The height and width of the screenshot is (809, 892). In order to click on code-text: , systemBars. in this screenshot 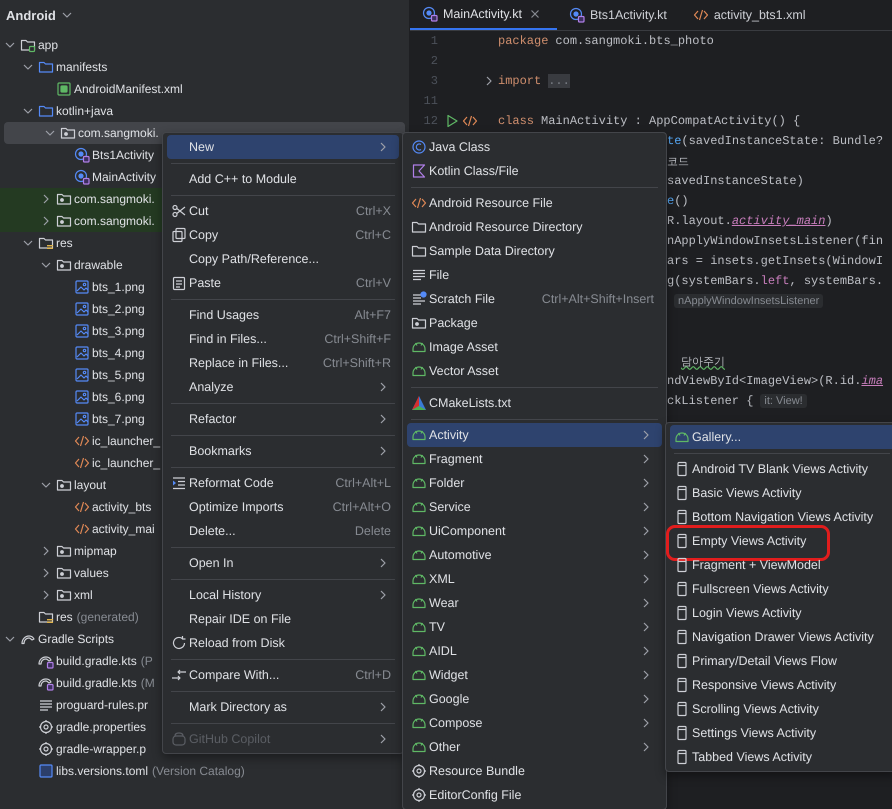, I will do `click(836, 281)`.